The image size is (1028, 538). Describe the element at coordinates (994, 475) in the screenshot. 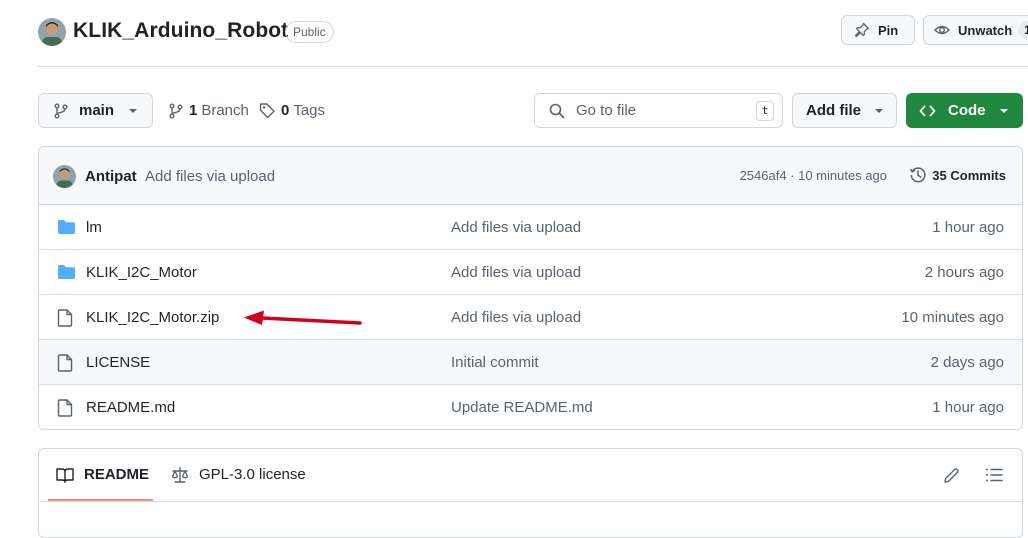

I see `list-icon` at that location.